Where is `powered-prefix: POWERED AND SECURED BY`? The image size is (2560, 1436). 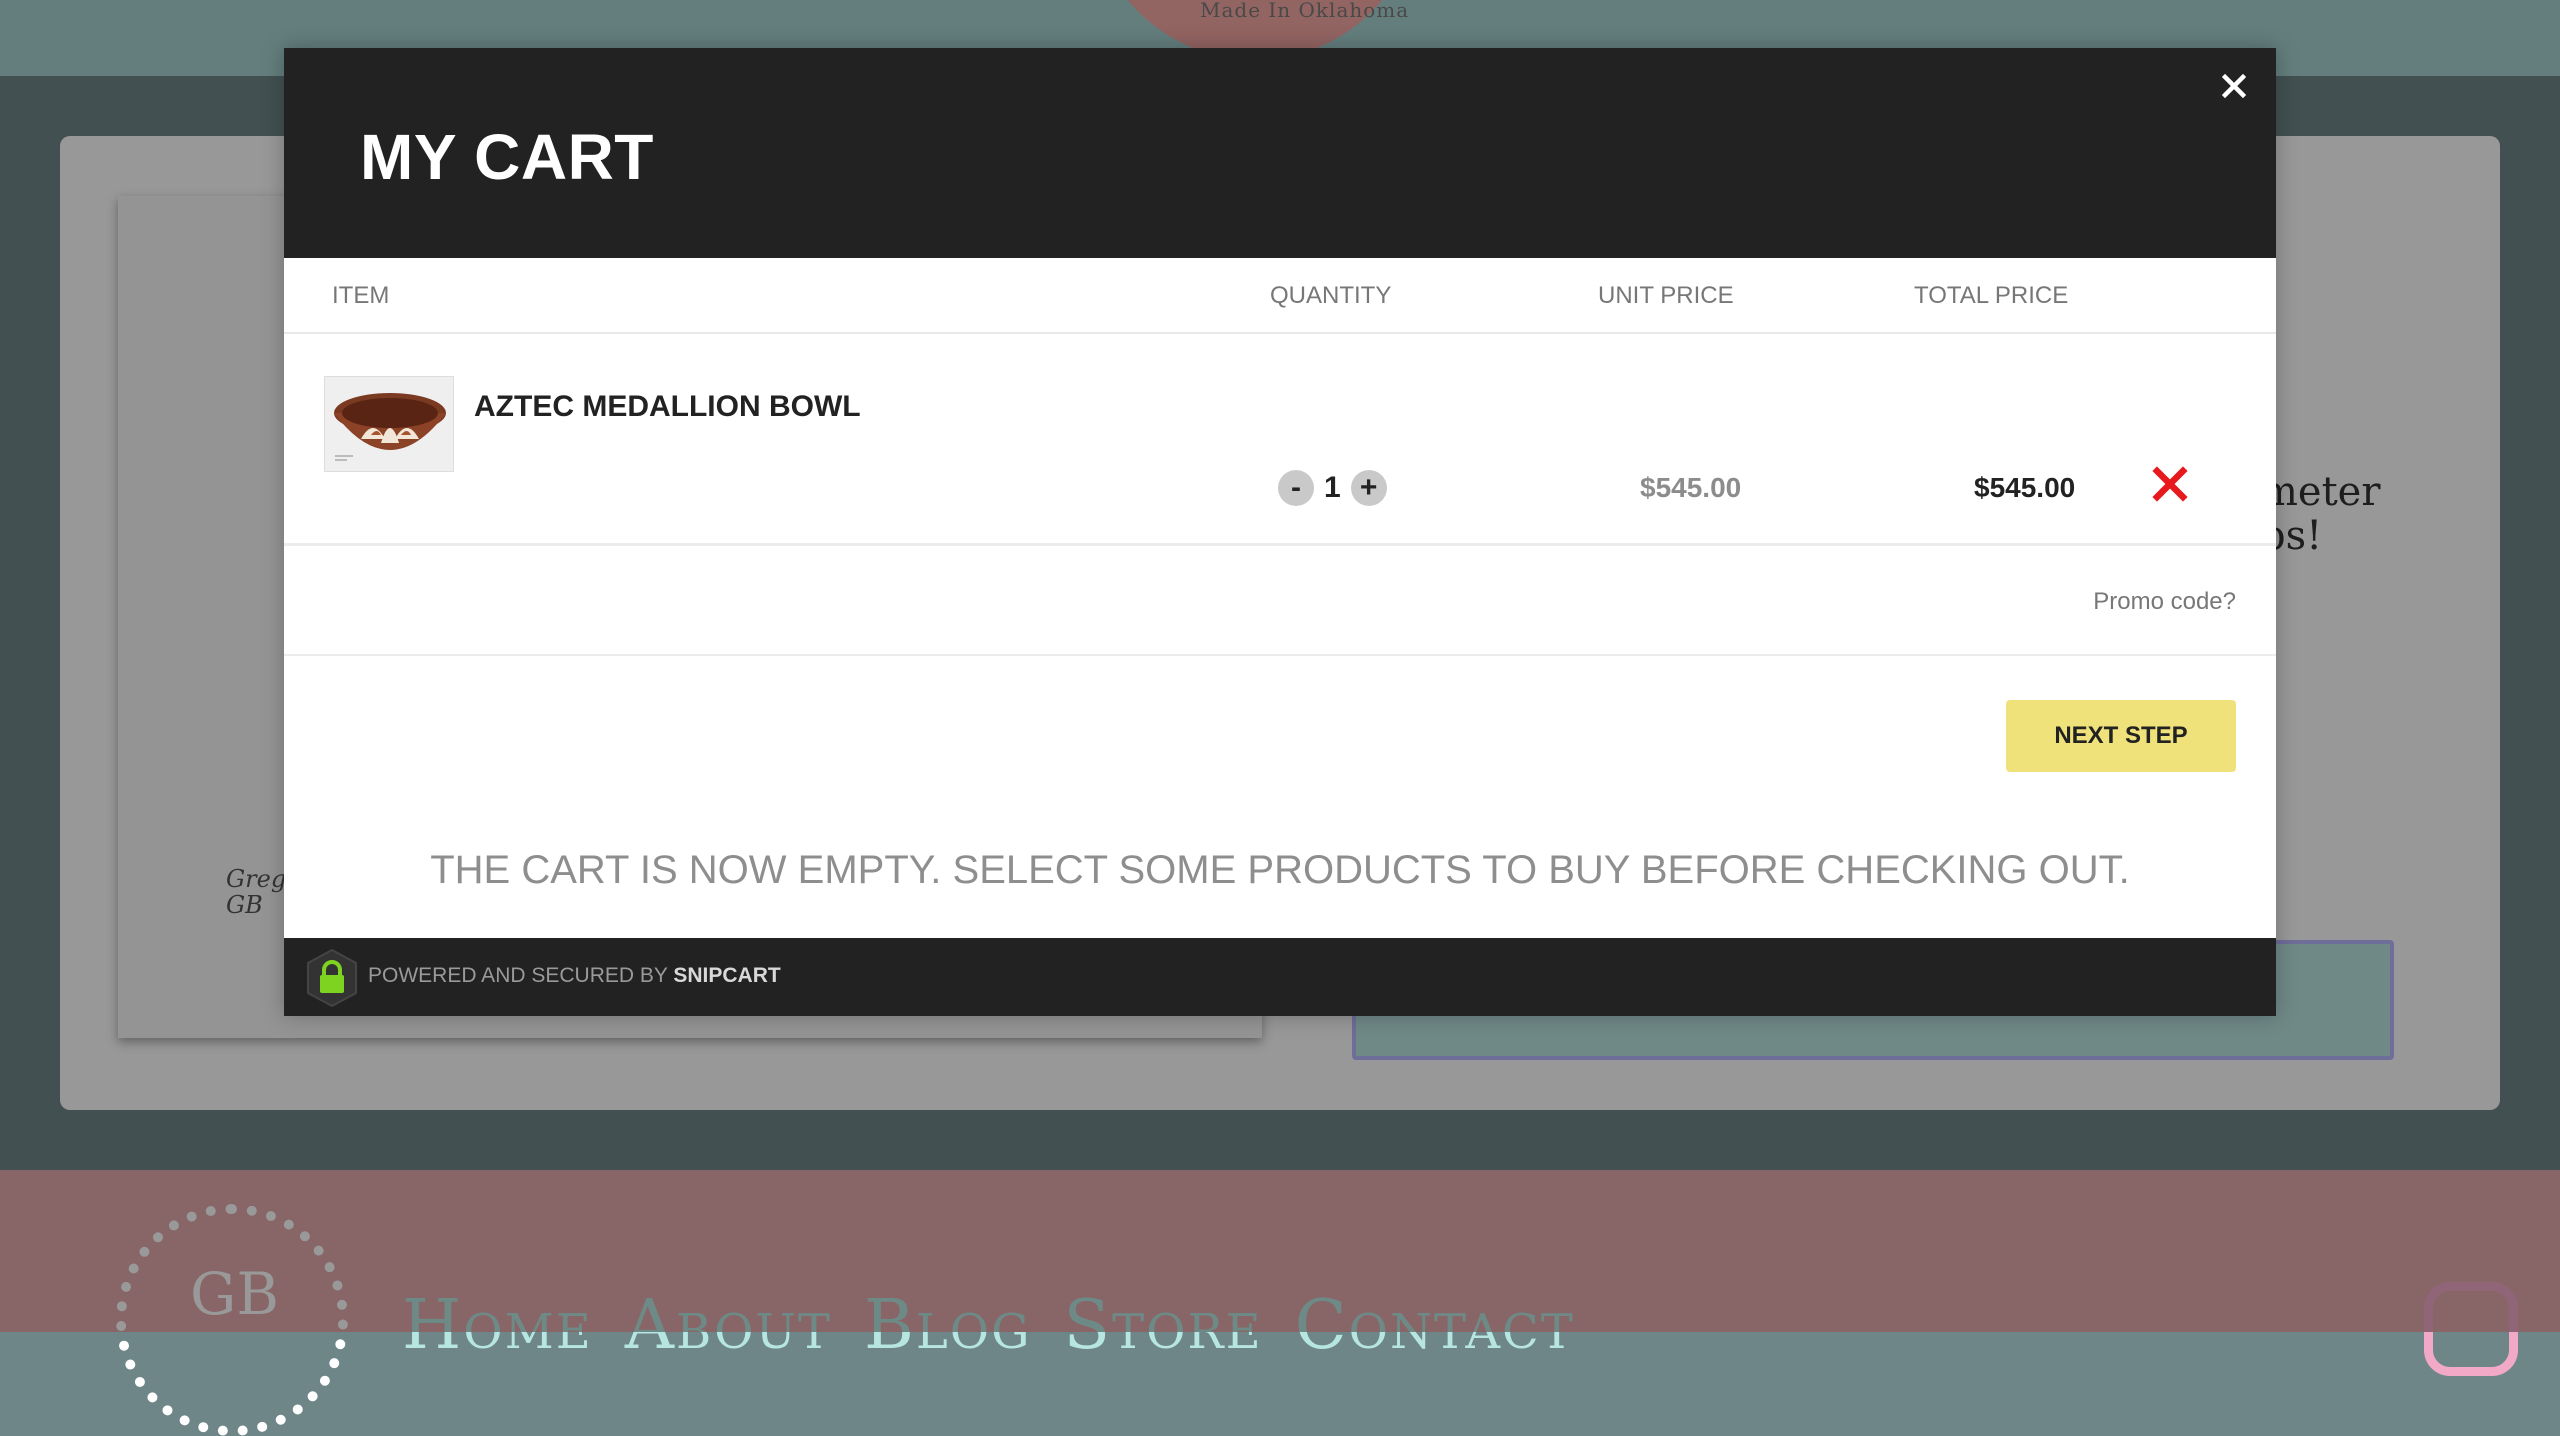
powered-prefix: POWERED AND SECURED BY is located at coordinates (518, 975).